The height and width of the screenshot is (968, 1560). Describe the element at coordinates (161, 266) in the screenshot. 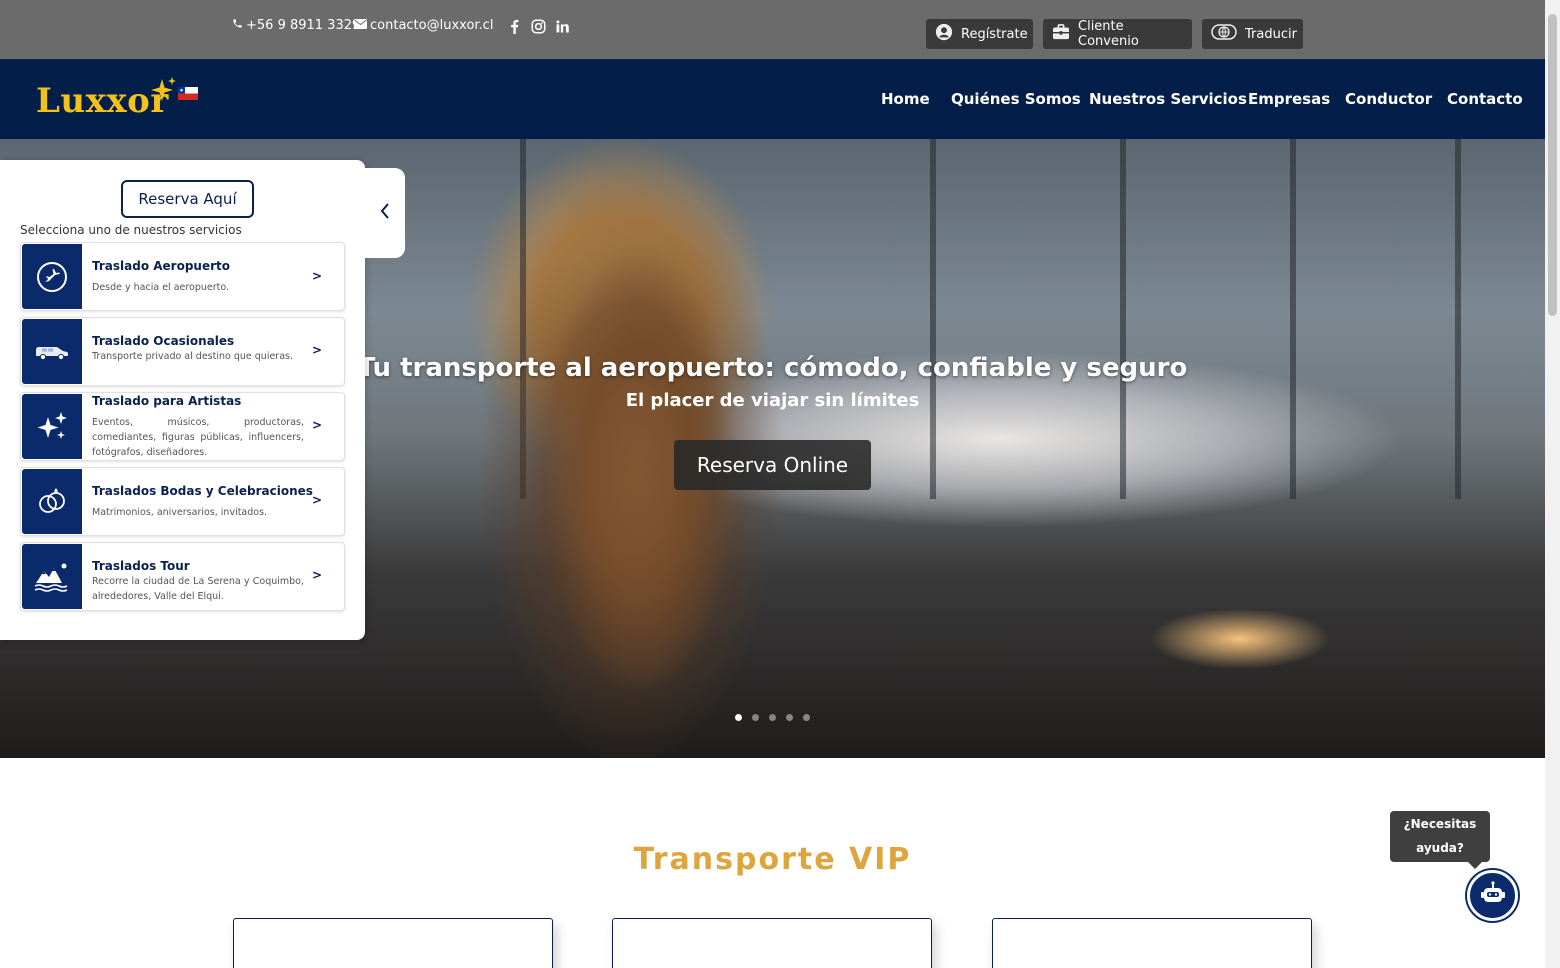

I see `service-title: Traslado Aeropuerto` at that location.